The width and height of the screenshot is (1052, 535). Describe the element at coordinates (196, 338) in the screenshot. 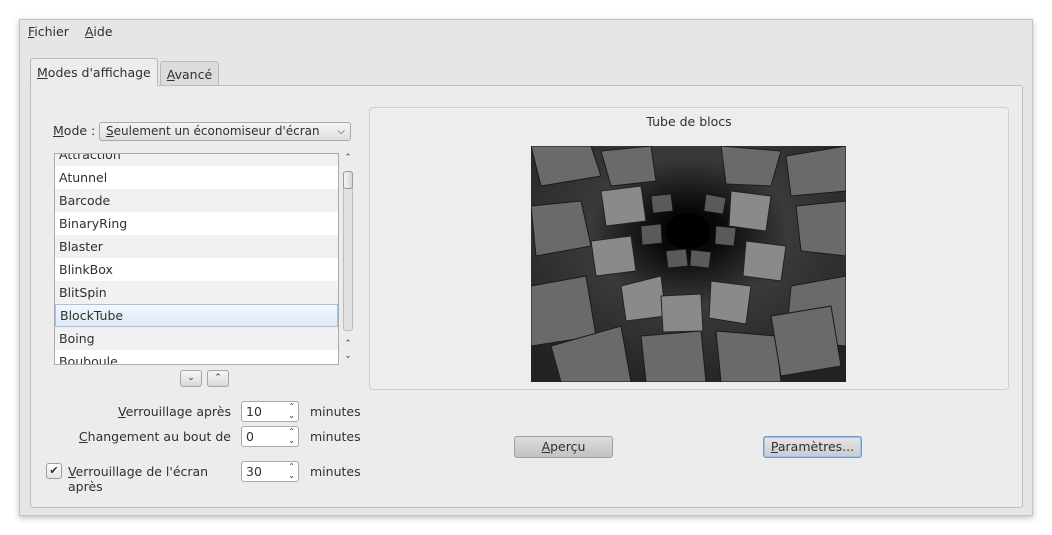

I see `list-item: Boing` at that location.